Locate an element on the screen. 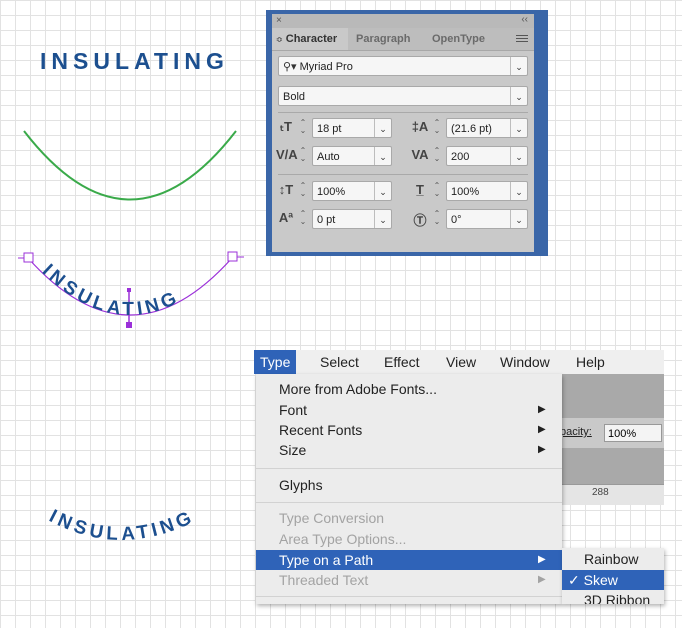 The image size is (682, 628). horizontal-scale-icon: T̲ is located at coordinates (420, 189).